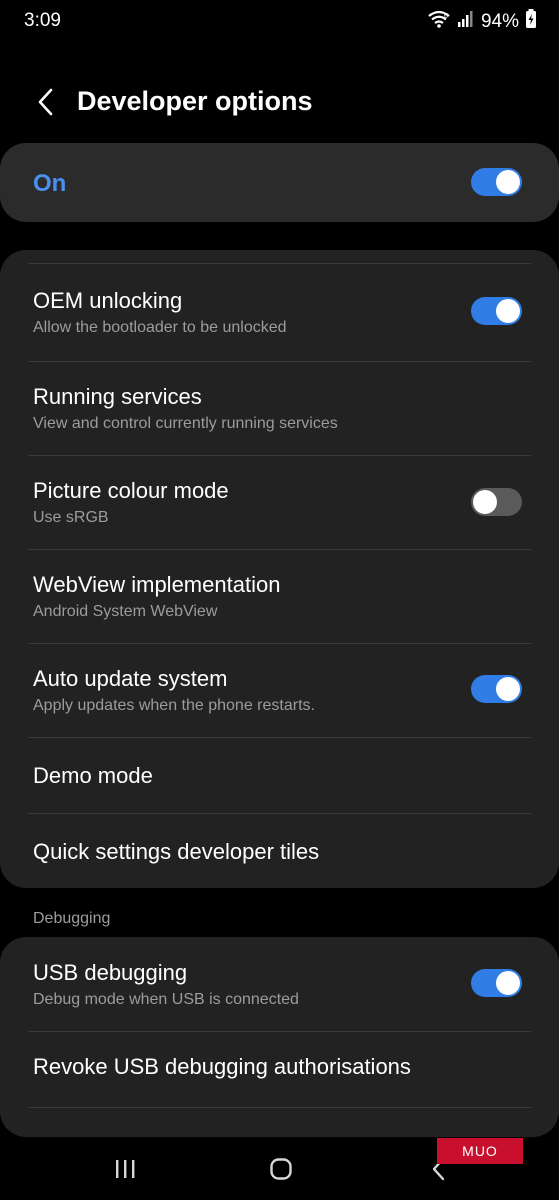 The height and width of the screenshot is (1200, 559). What do you see at coordinates (130, 678) in the screenshot?
I see `setting-title: Auto update system` at bounding box center [130, 678].